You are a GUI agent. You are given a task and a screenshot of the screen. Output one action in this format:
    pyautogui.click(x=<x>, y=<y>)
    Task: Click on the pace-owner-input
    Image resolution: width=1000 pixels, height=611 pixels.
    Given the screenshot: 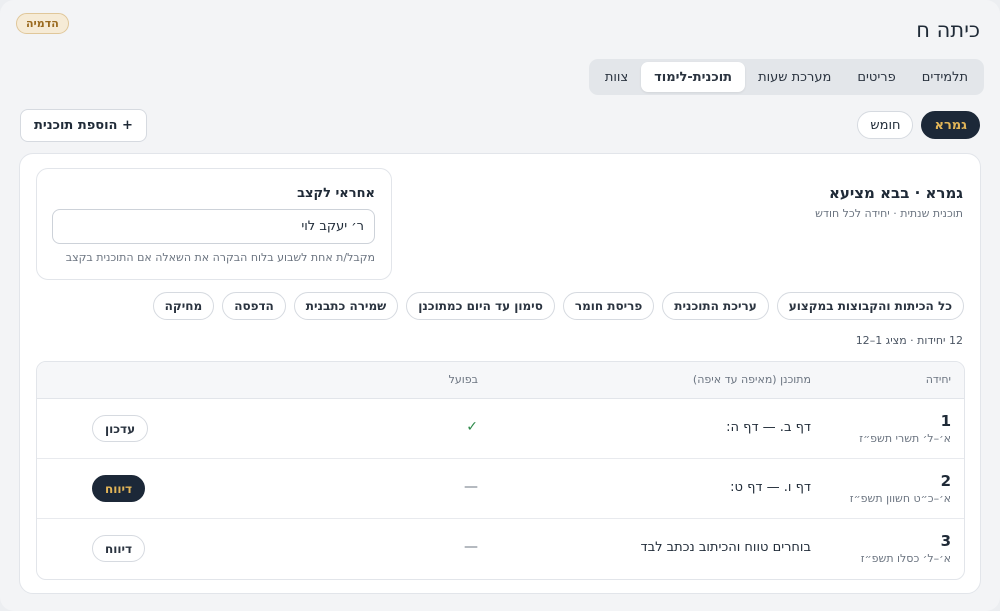 What is the action you would take?
    pyautogui.click(x=213, y=226)
    